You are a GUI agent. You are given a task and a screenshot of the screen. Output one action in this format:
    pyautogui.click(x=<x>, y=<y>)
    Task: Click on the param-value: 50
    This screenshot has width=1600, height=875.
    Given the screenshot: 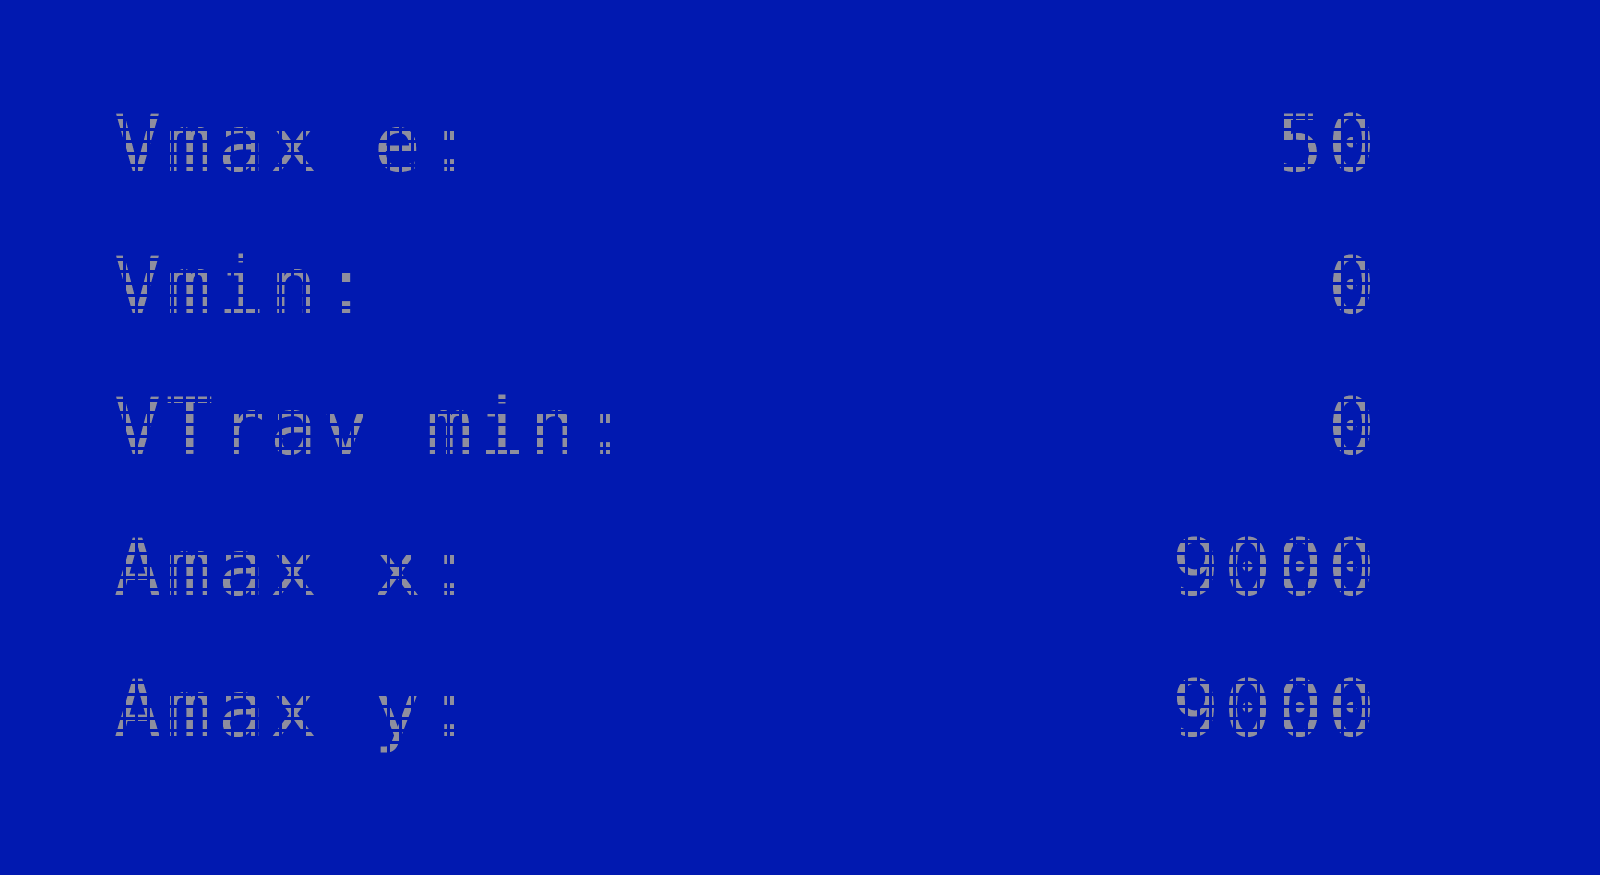 What is the action you would take?
    pyautogui.click(x=1170, y=145)
    